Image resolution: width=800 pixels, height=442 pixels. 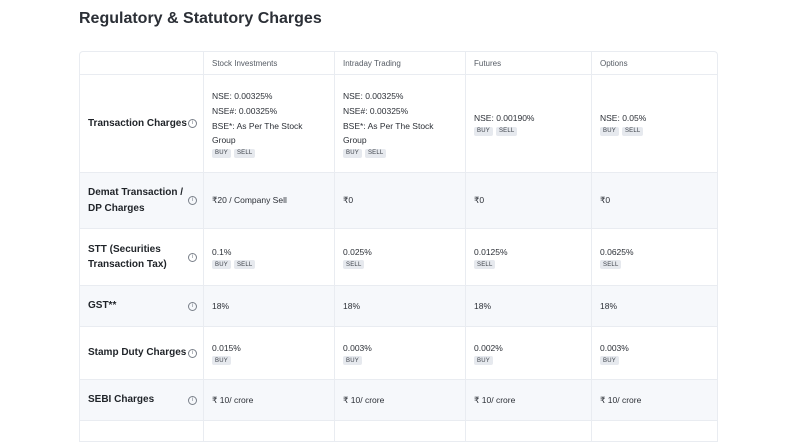 I want to click on value-cell: NSE: 0.00190% BUY SELL, so click(x=528, y=123).